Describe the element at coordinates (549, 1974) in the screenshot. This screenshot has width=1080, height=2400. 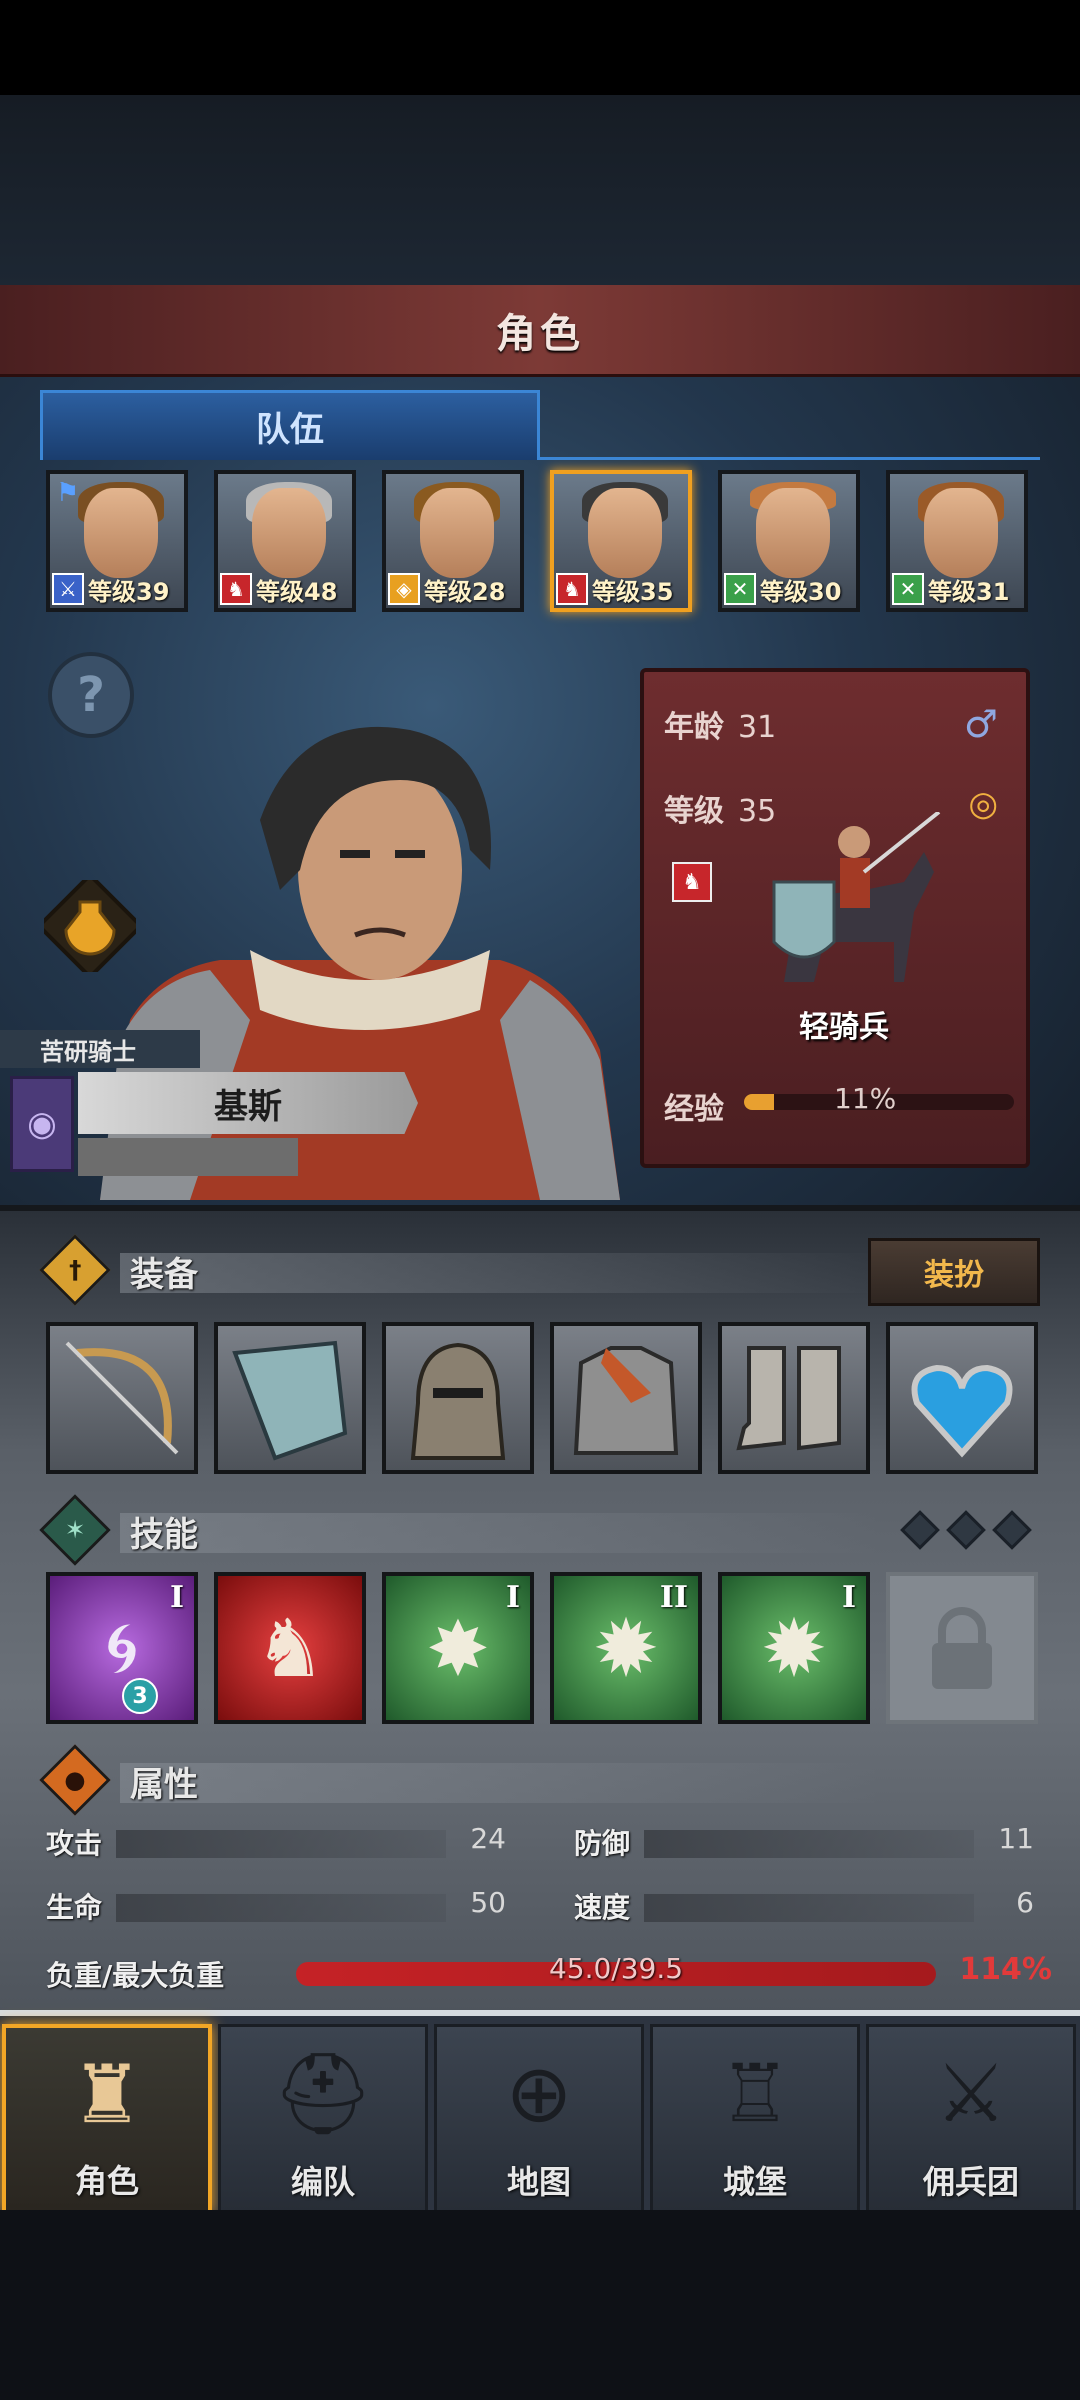
I see `attr-load: 负重/最大负重 45.0/39.5 114%` at that location.